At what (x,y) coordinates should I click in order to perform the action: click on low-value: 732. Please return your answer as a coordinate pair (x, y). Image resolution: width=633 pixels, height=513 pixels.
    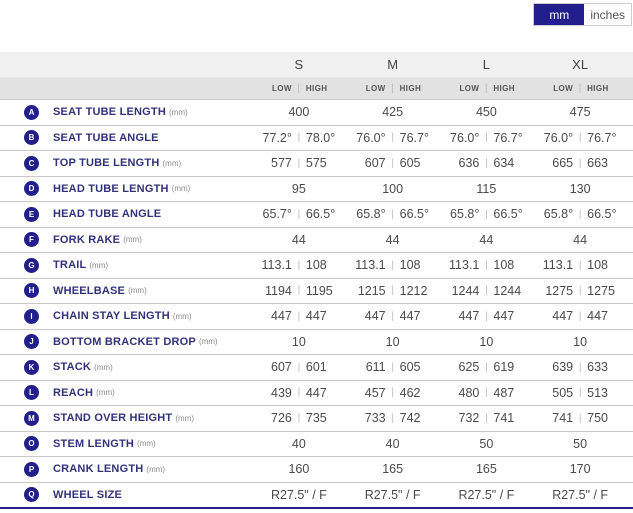
    Looking at the image, I should click on (469, 418).